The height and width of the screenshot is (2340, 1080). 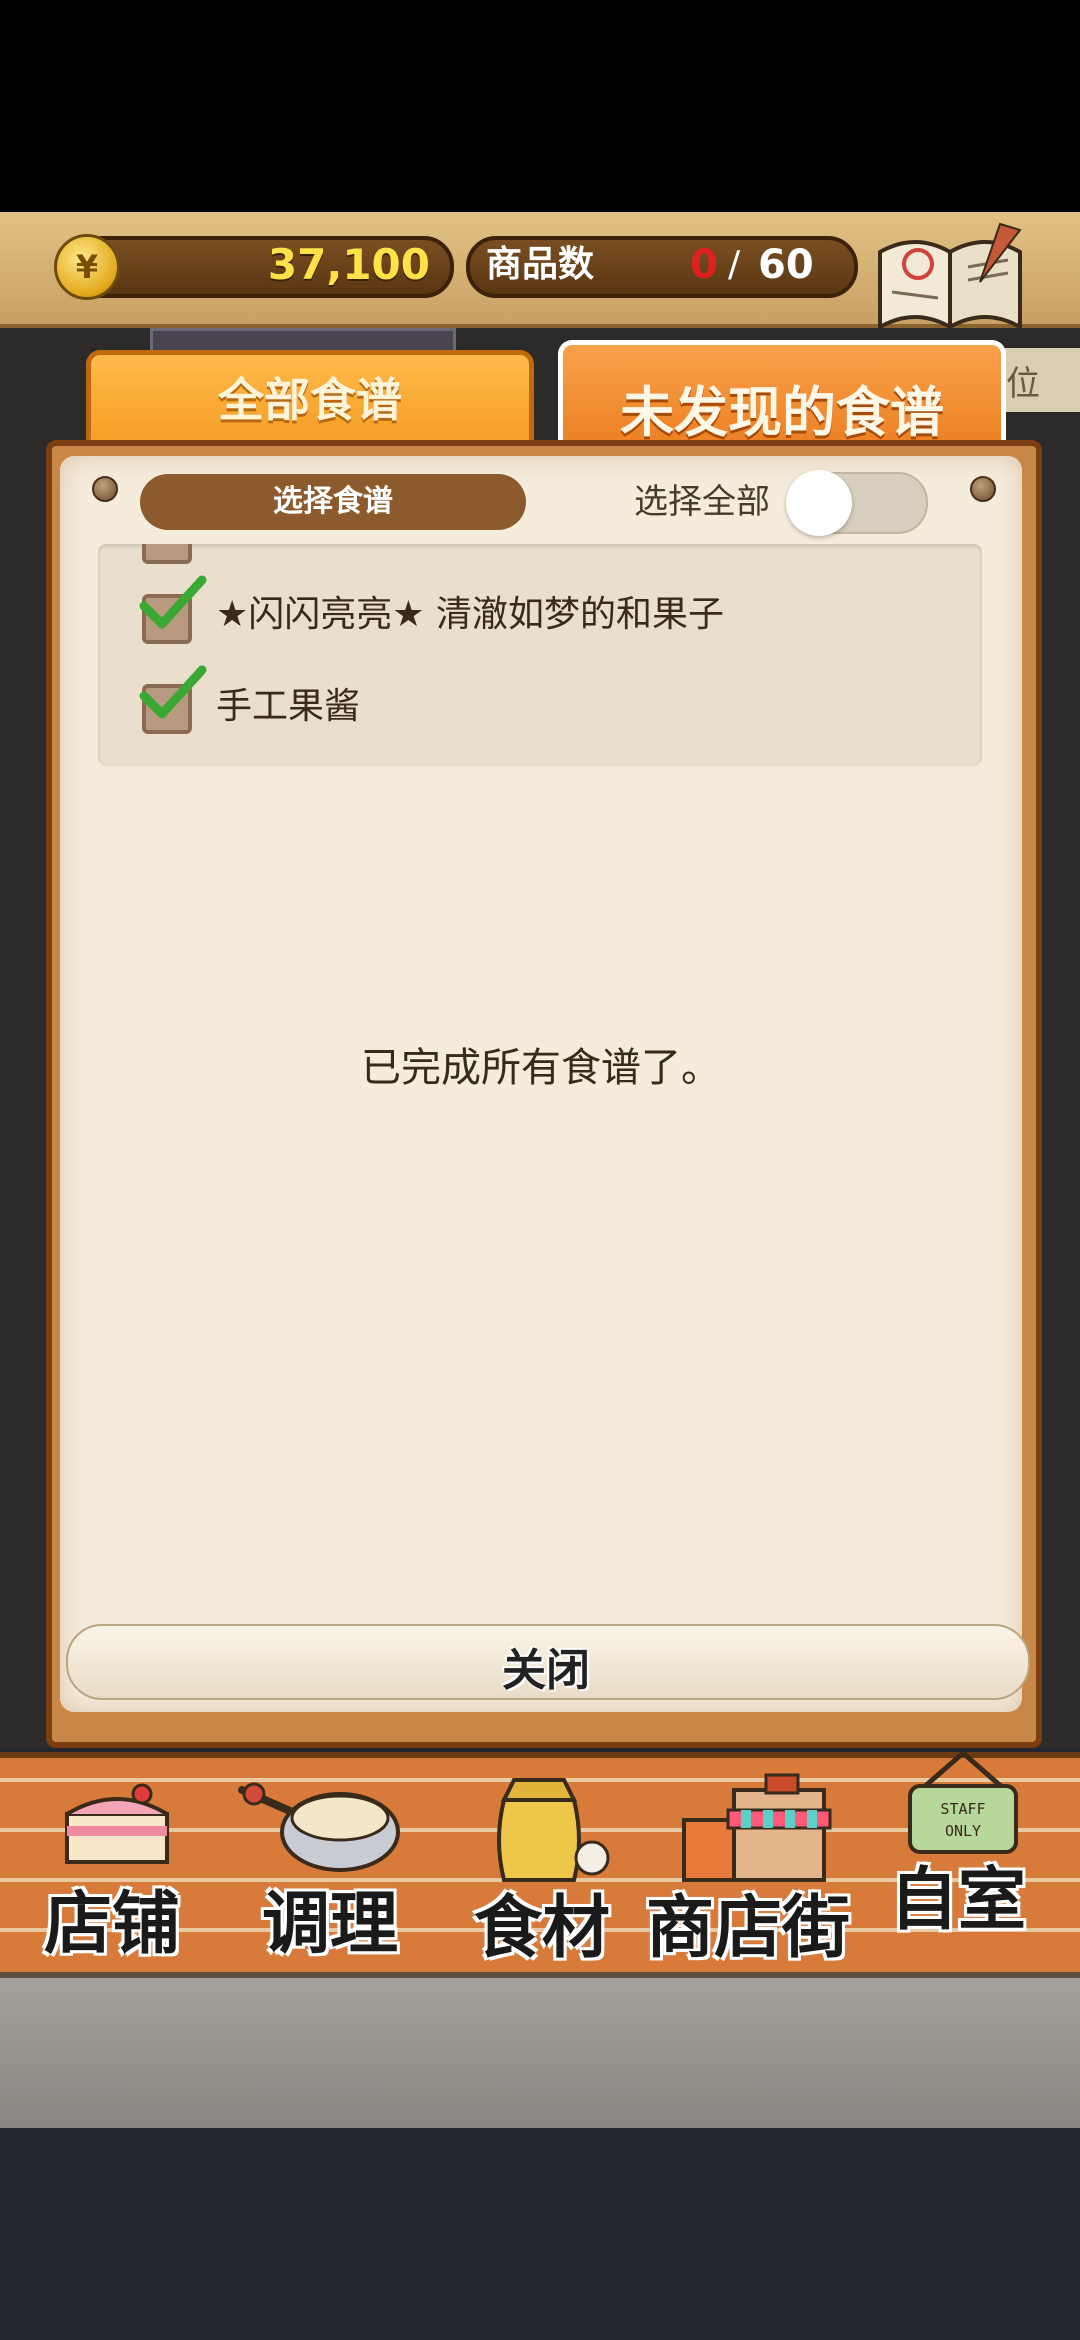 I want to click on nav-my-room-label: 自室, so click(x=958, y=1893).